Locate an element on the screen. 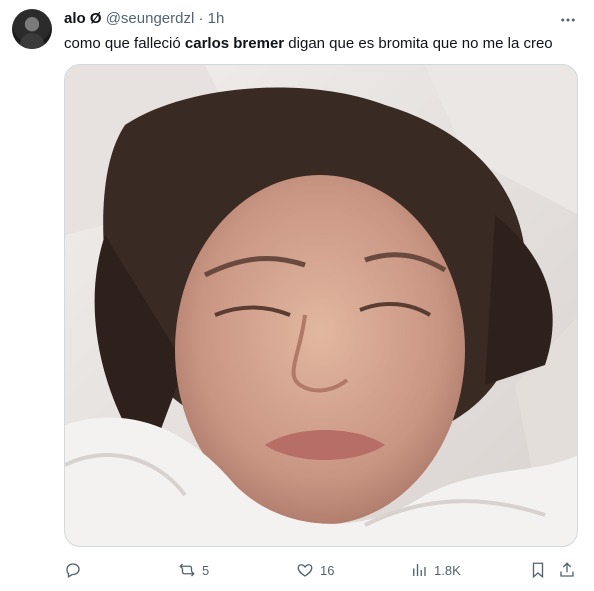 The image size is (594, 591). tweet-text-bold: carlos bremer is located at coordinates (234, 43).